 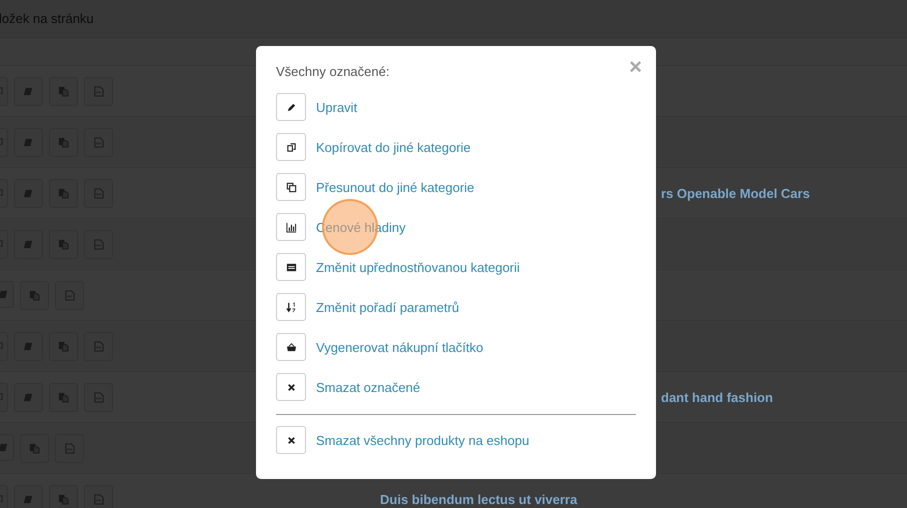 I want to click on basket-icon, so click(x=291, y=347).